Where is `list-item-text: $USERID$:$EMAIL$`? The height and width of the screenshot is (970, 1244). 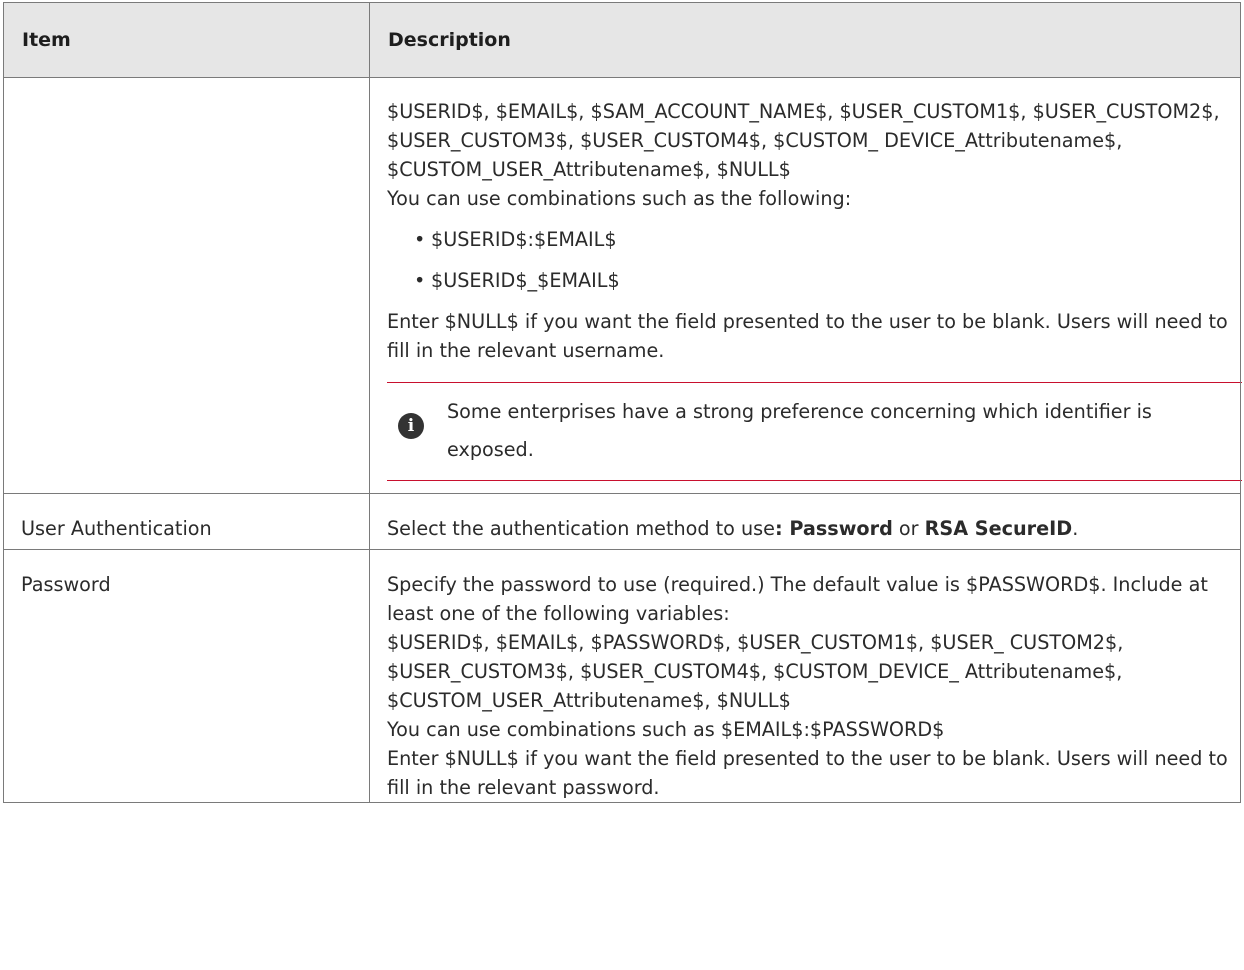 list-item-text: $USERID$:$EMAIL$ is located at coordinates (524, 239).